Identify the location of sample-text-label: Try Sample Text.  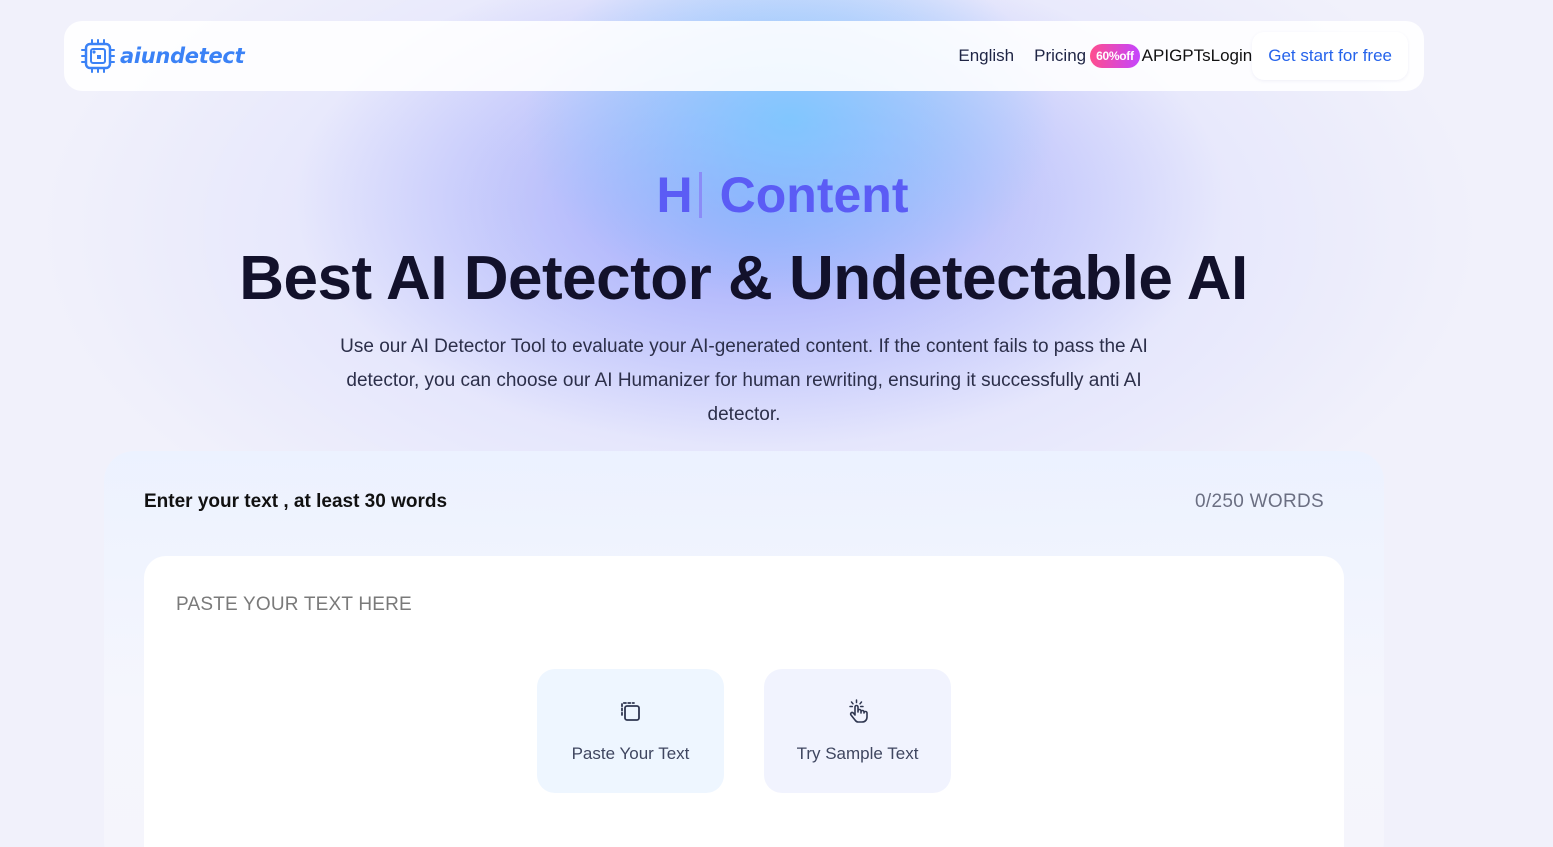
(857, 753).